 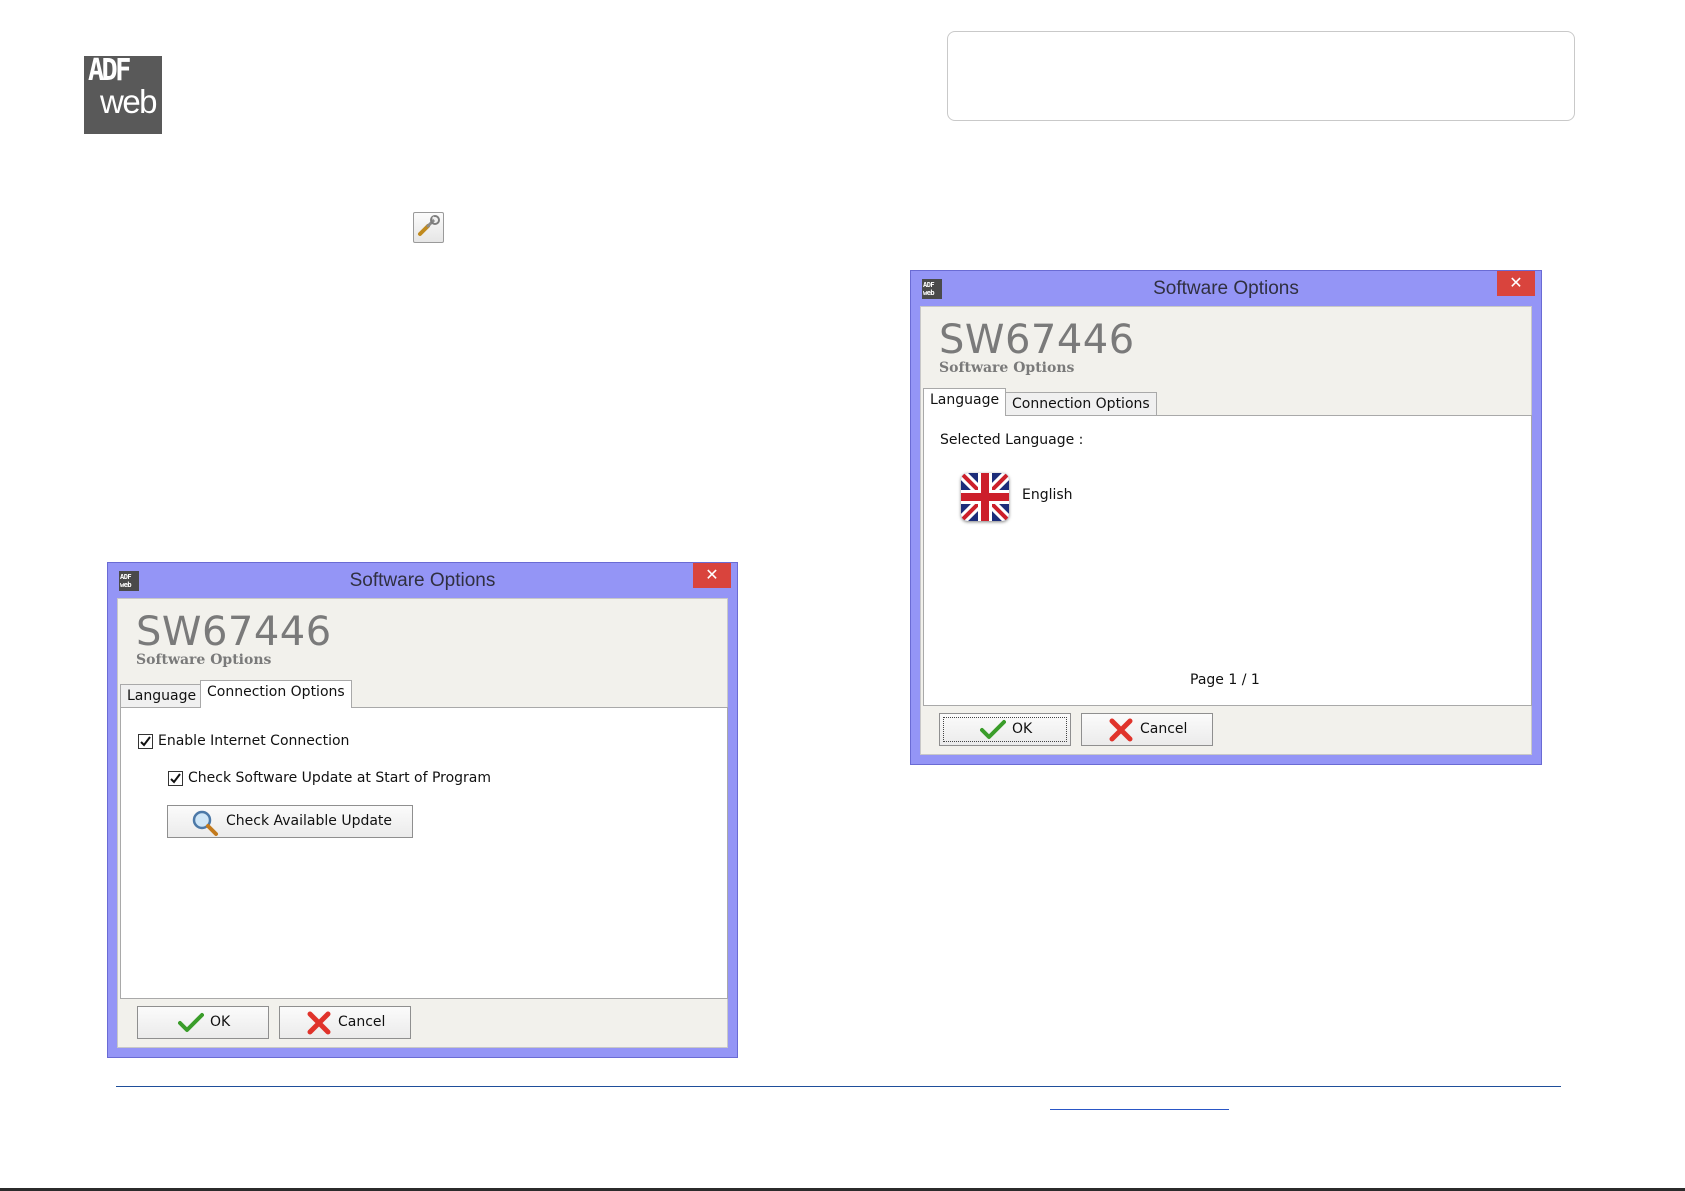 I want to click on adf-web-logo: ADF web, so click(x=123, y=95).